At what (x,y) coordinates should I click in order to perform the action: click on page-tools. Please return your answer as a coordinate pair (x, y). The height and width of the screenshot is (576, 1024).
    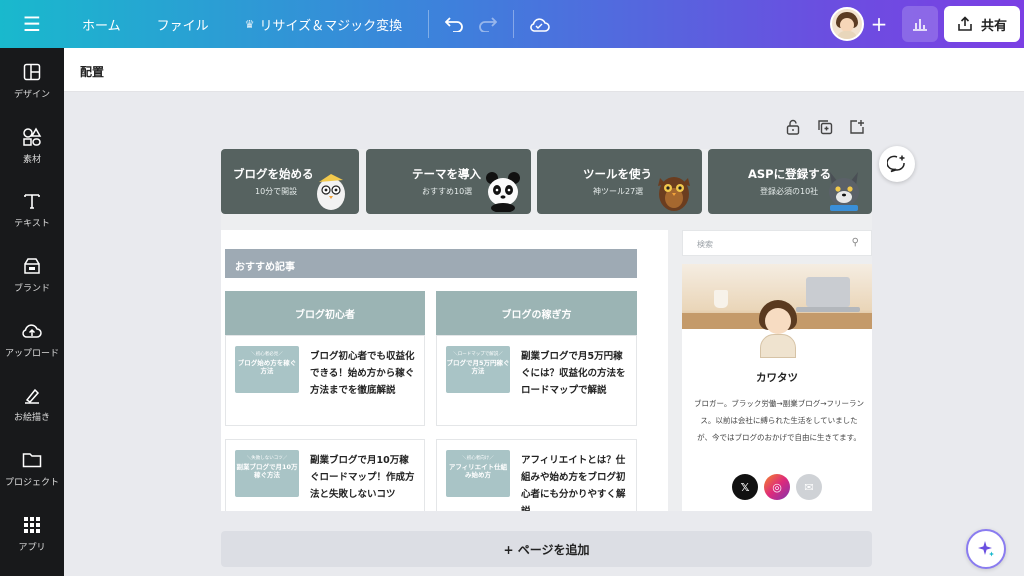
    Looking at the image, I should click on (825, 127).